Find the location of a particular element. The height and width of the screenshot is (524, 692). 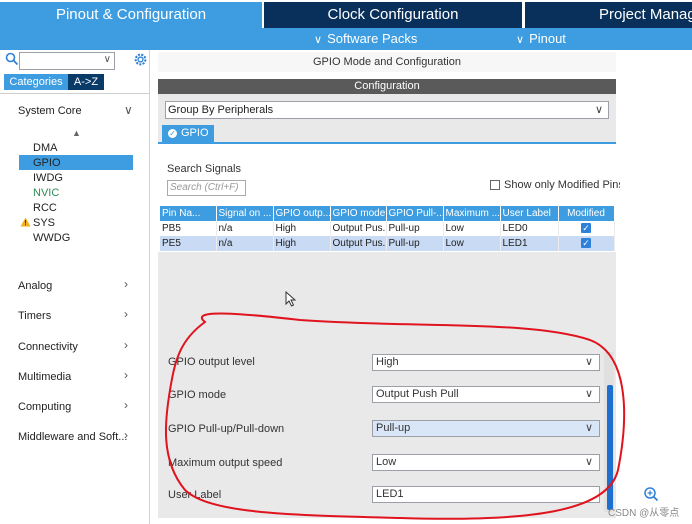

scrollbar-thumb is located at coordinates (610, 447).